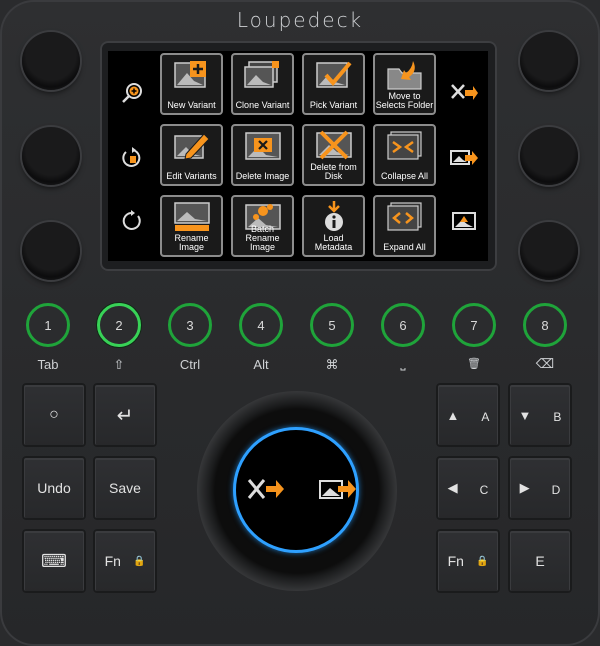 The height and width of the screenshot is (646, 600). What do you see at coordinates (404, 75) in the screenshot?
I see `move-folder-icon` at bounding box center [404, 75].